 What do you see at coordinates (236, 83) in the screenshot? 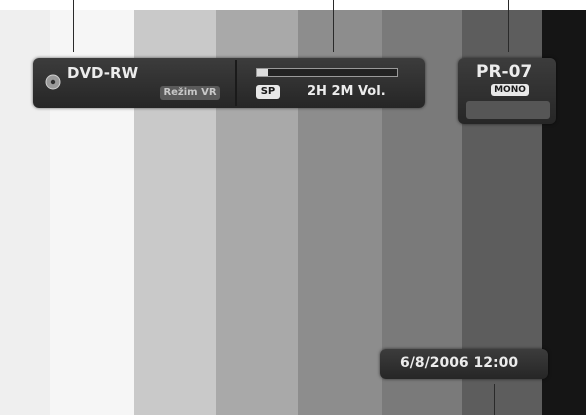
I see `panel-divider` at bounding box center [236, 83].